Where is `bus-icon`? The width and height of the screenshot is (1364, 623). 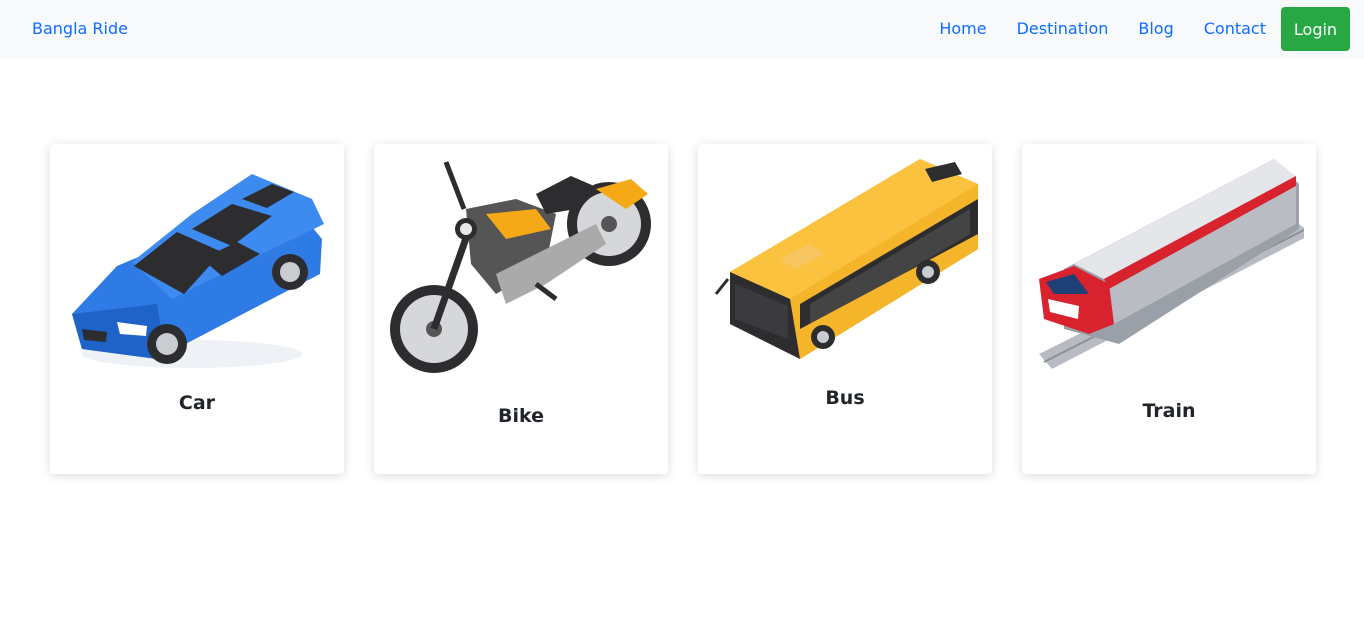
bus-icon is located at coordinates (845, 274).